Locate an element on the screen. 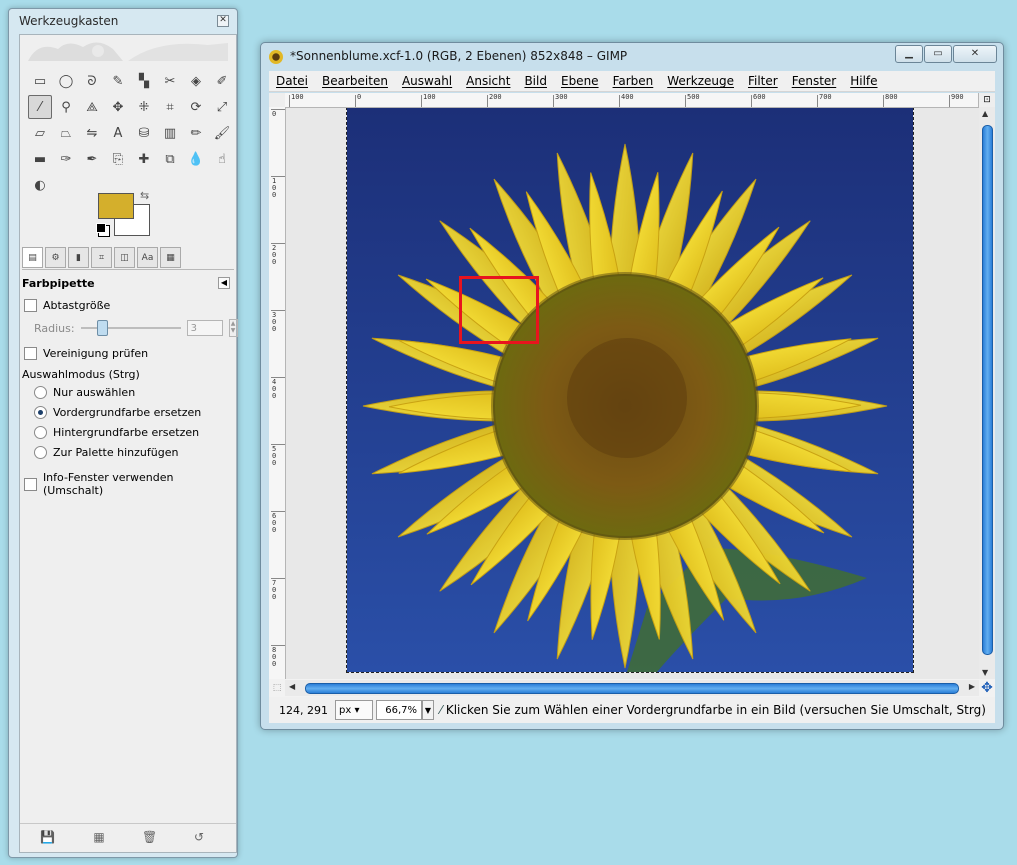 The height and width of the screenshot is (865, 1017). fuzzy-select-icon: ✎ is located at coordinates (118, 81).